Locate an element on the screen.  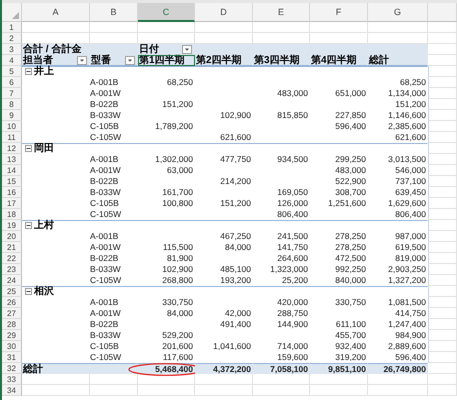
column-header: A is located at coordinates (56, 12).